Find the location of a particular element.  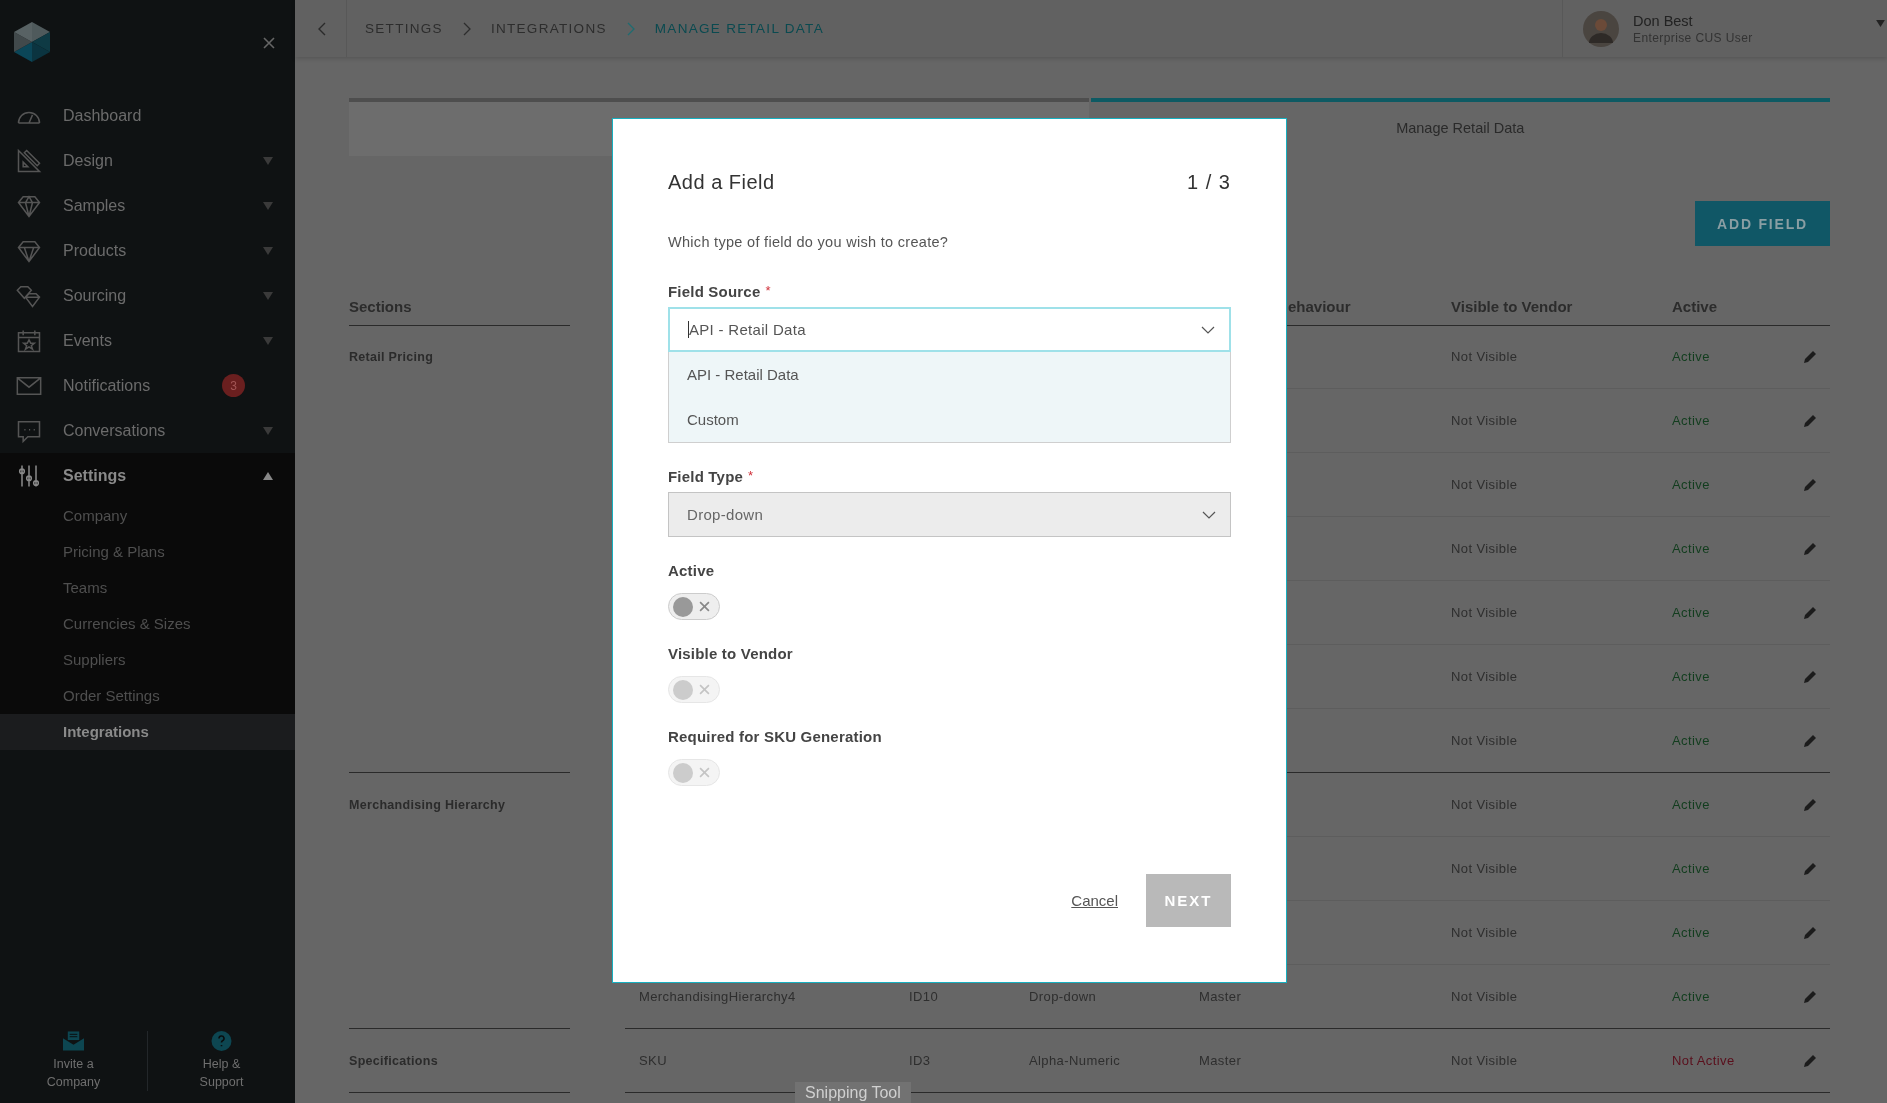

nav-item: Design is located at coordinates (147, 160).